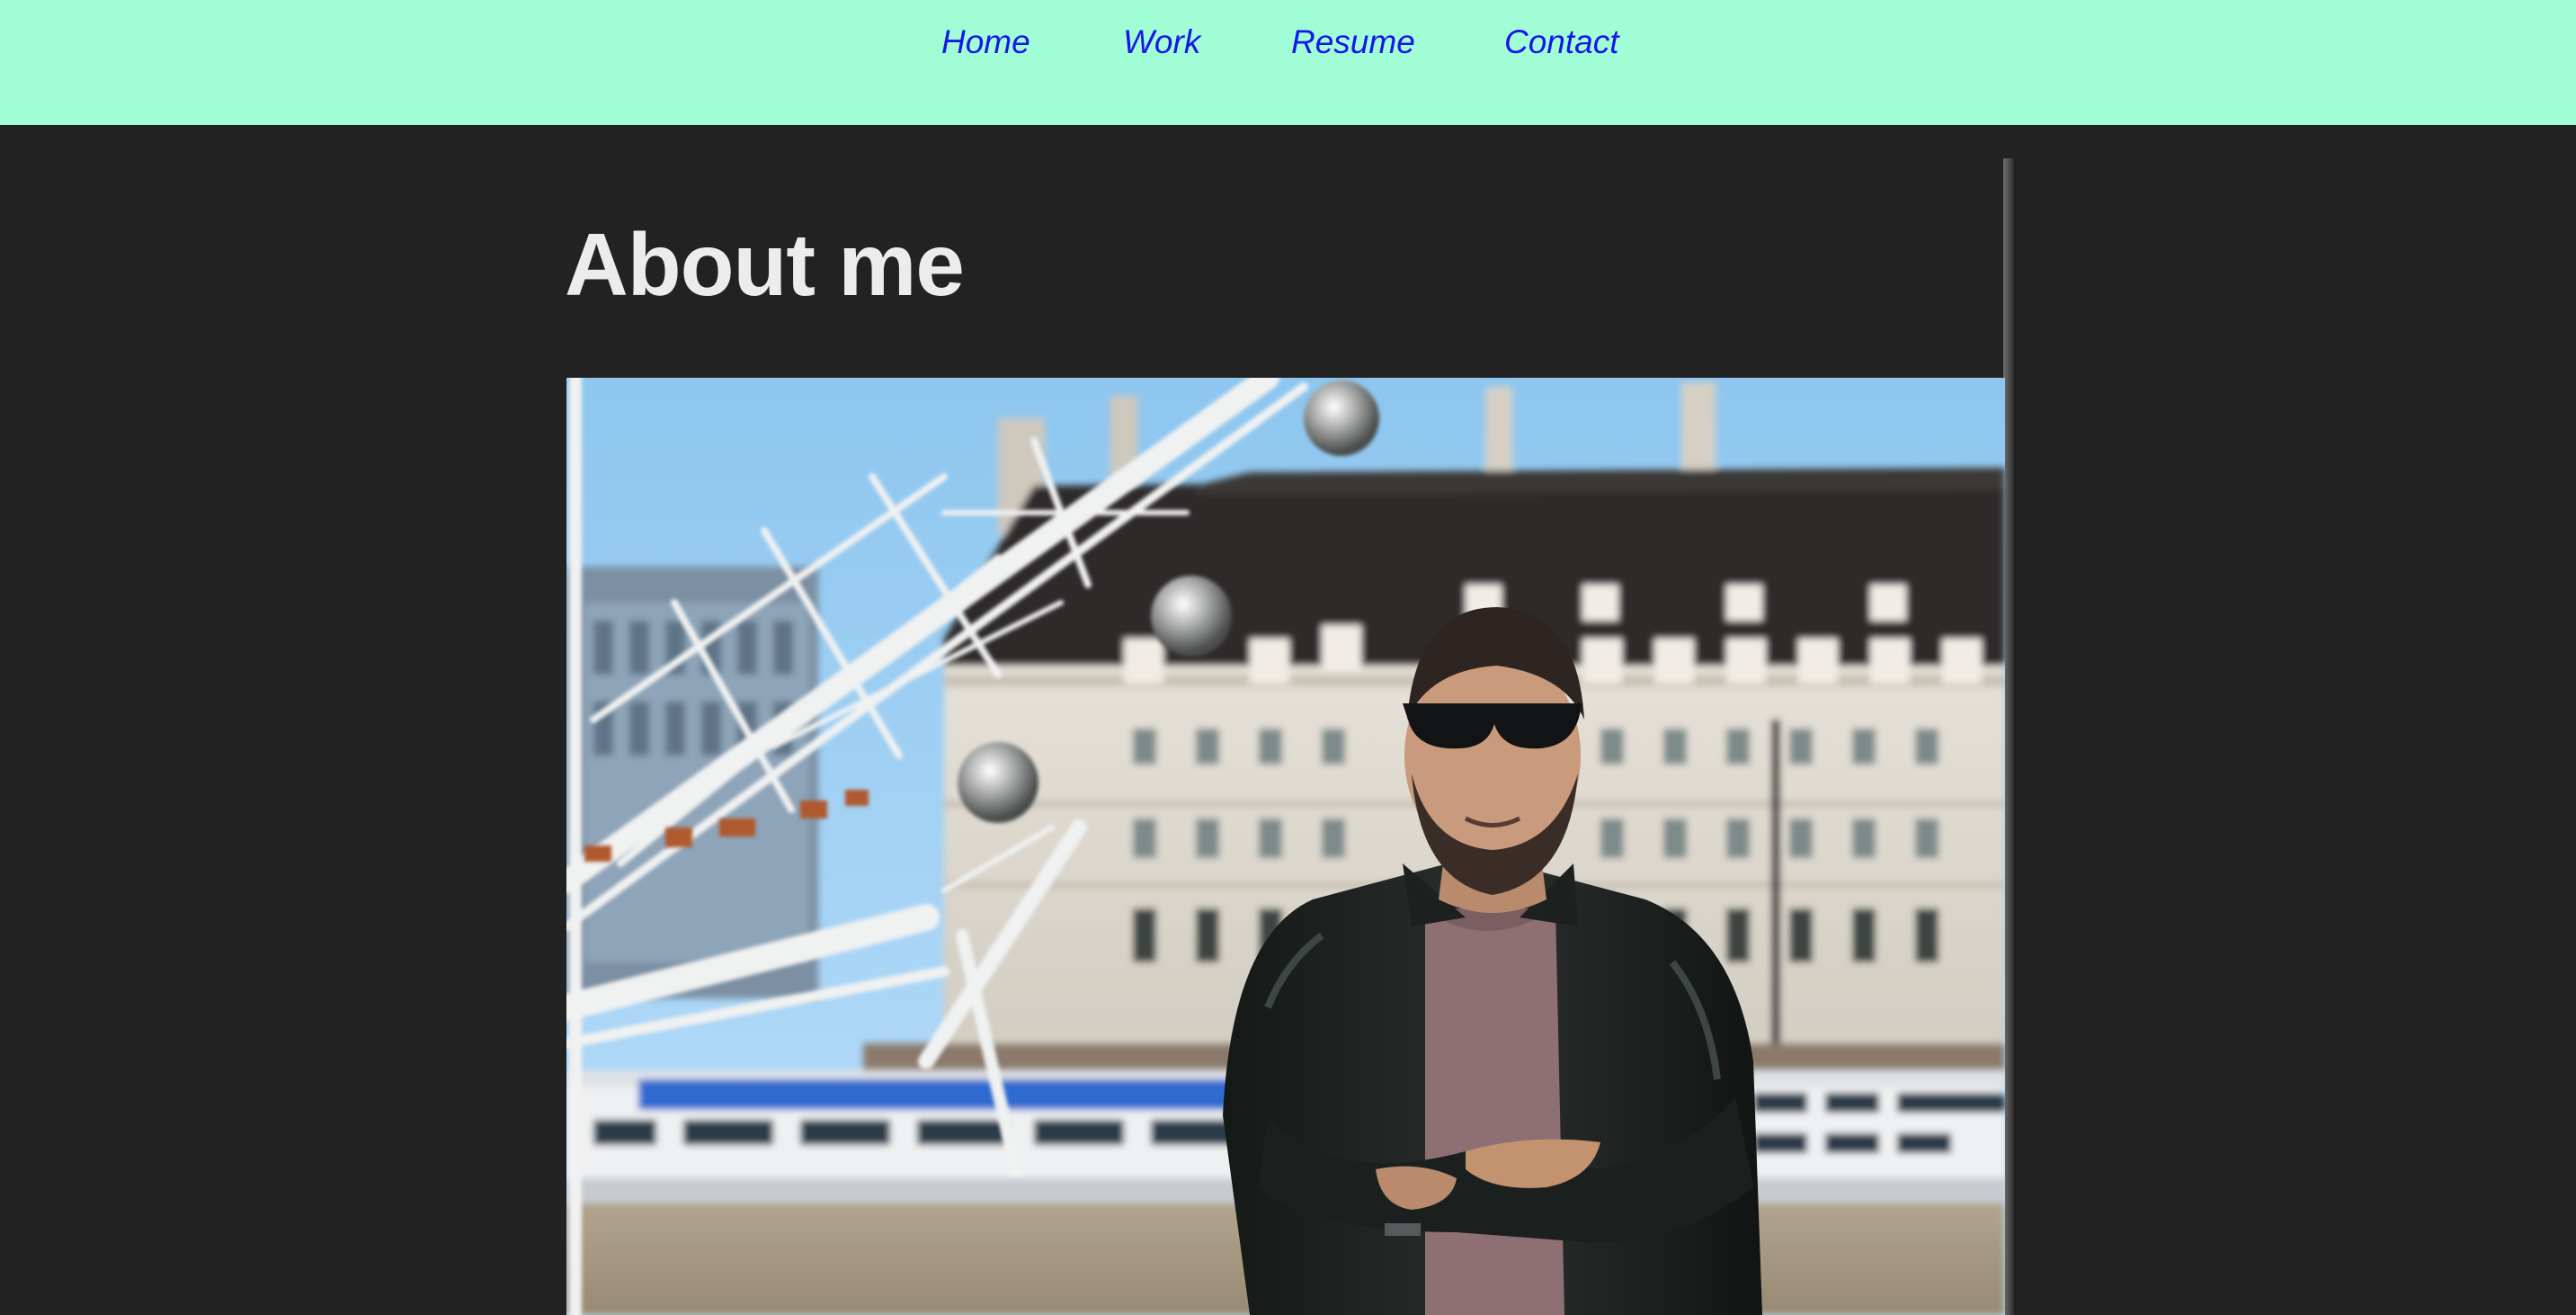 Image resolution: width=2576 pixels, height=1315 pixels. What do you see at coordinates (765, 265) in the screenshot?
I see `page-title: About me` at bounding box center [765, 265].